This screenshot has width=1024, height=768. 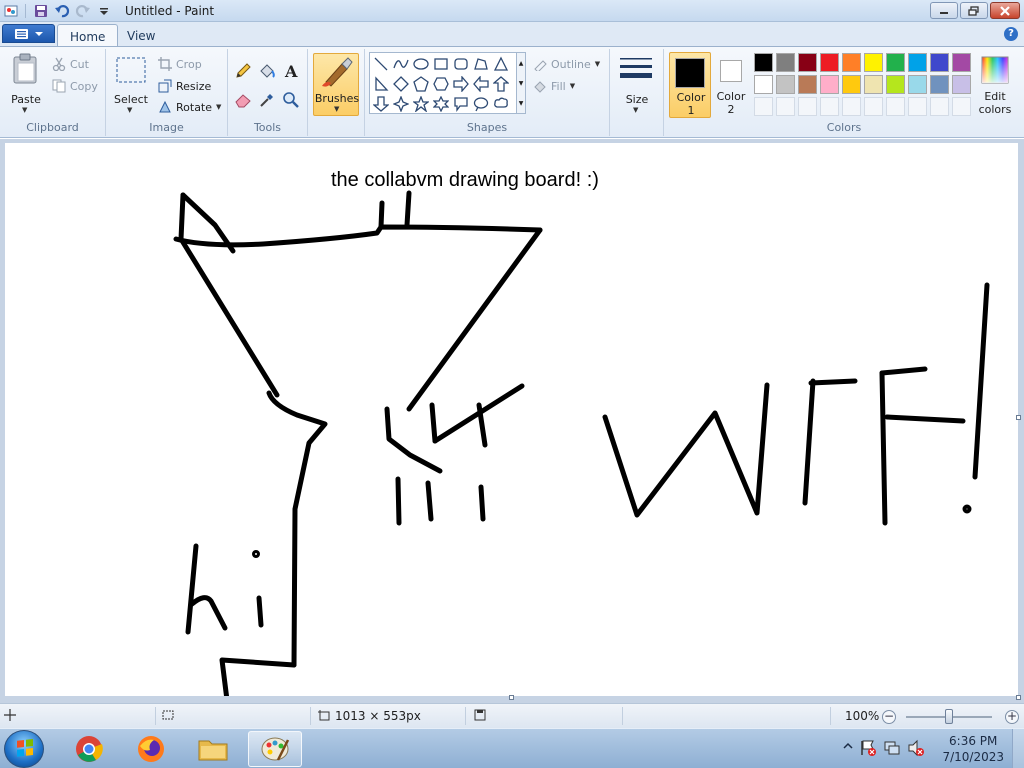 I want to click on text-tool: A, so click(x=291, y=71).